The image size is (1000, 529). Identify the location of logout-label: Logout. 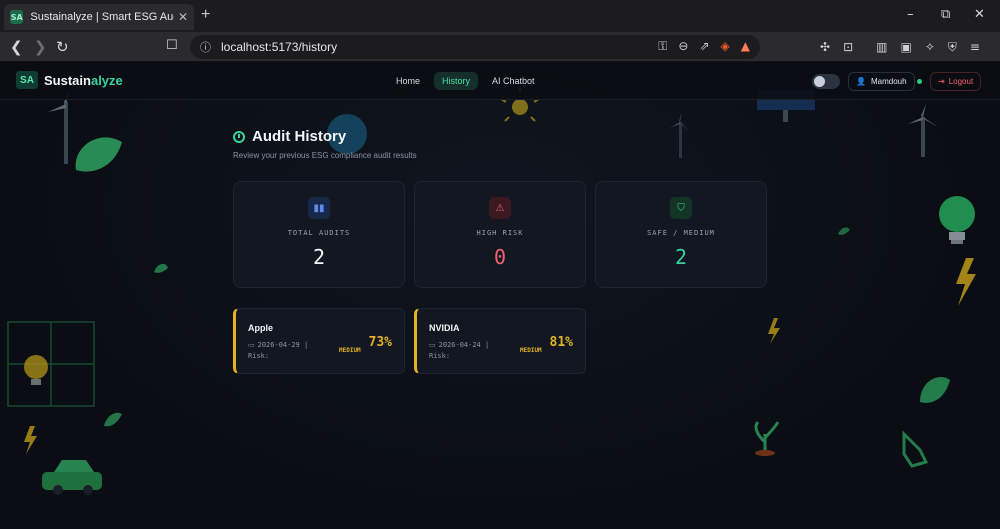
(961, 81).